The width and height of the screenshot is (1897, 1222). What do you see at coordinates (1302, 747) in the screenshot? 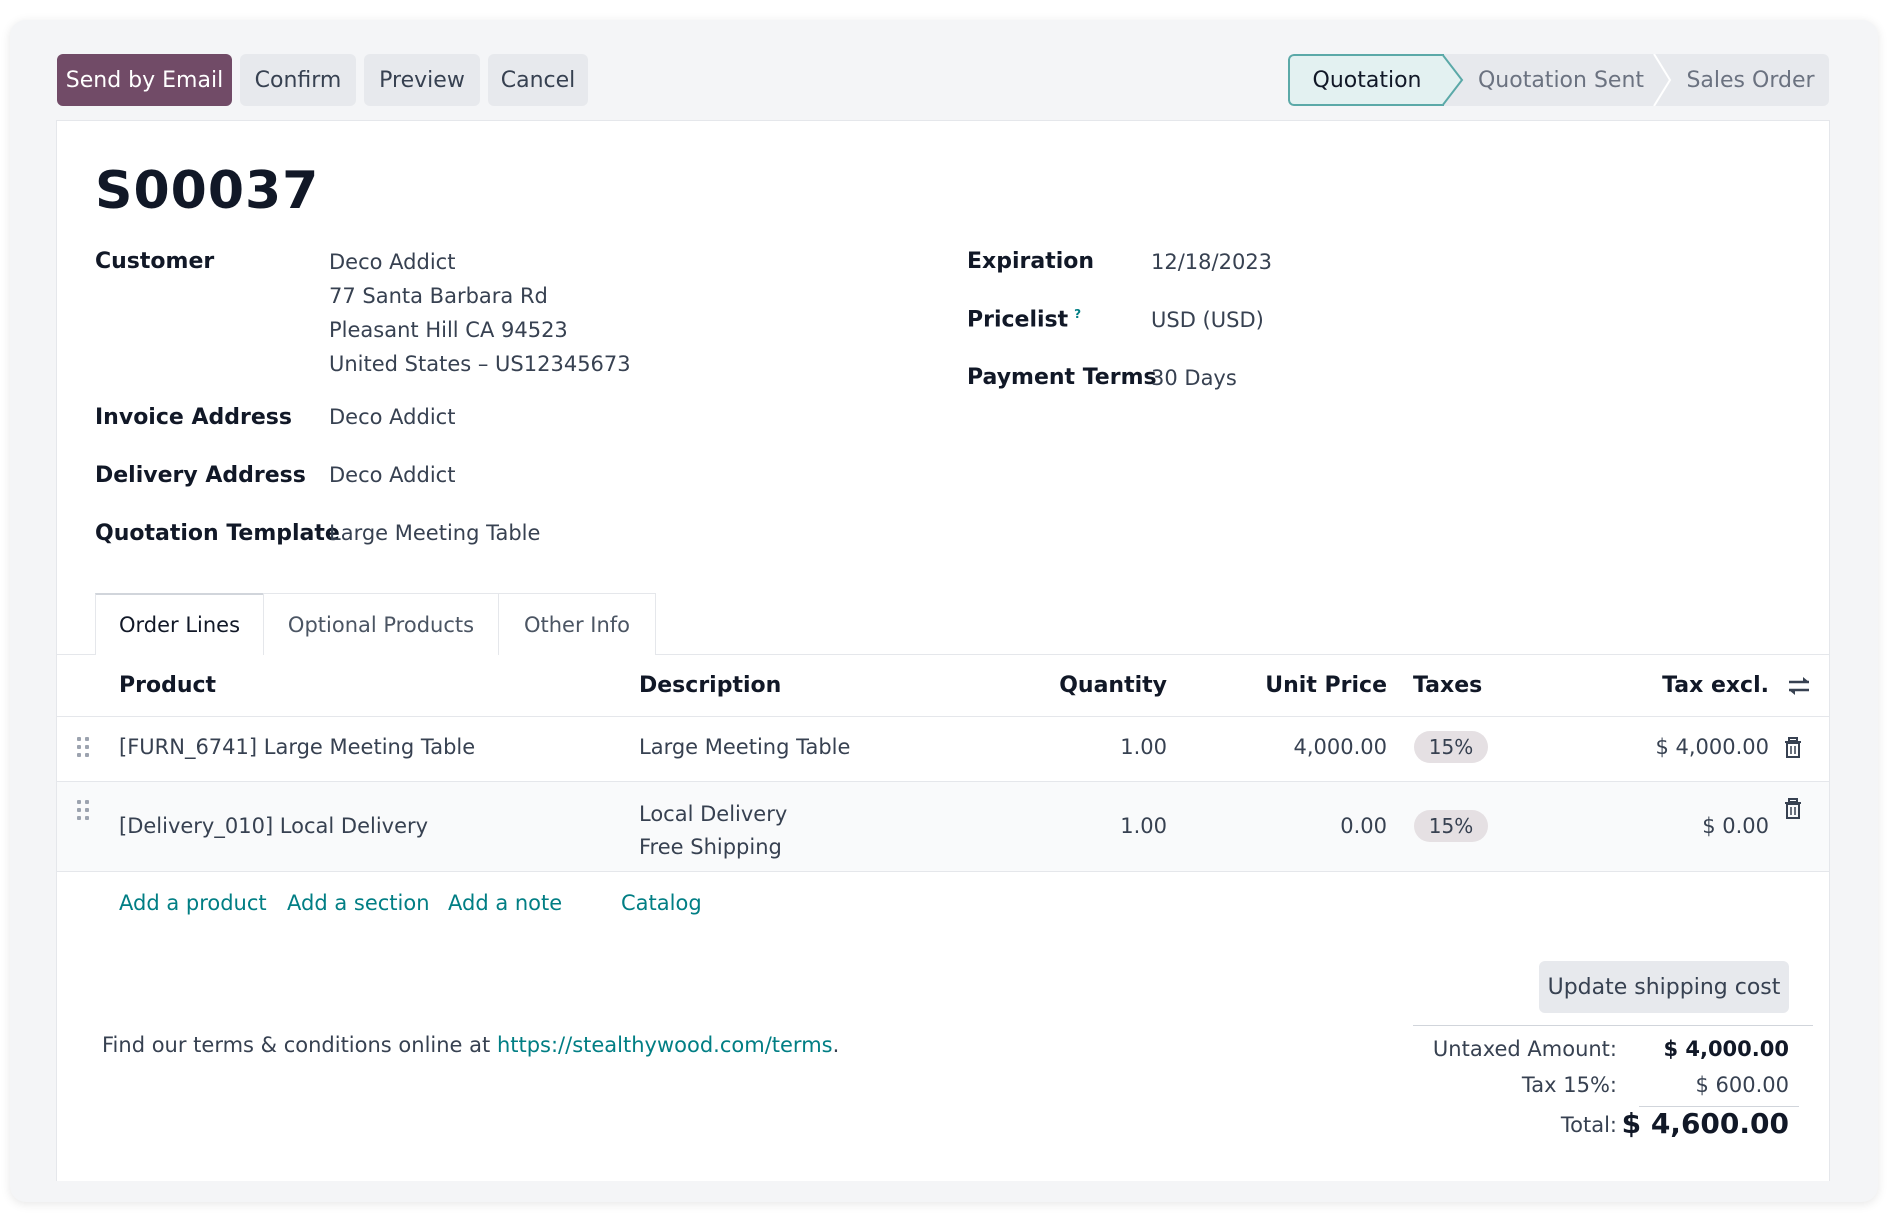
I see `cell-unit-price: 4,000.00` at bounding box center [1302, 747].